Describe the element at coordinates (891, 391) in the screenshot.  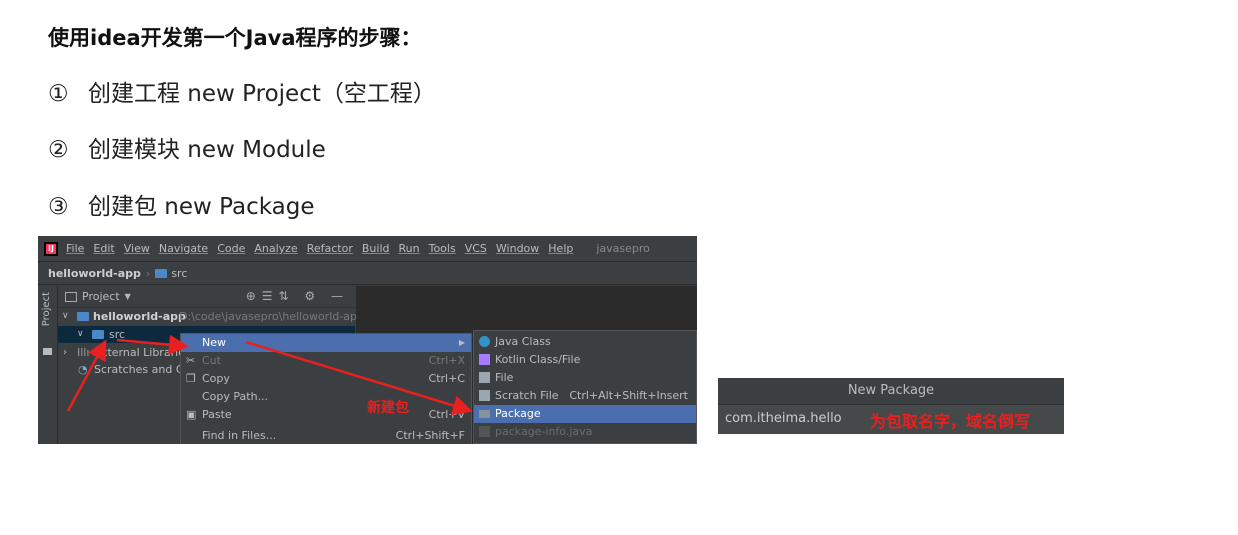
I see `dialog-title: New Package` at that location.